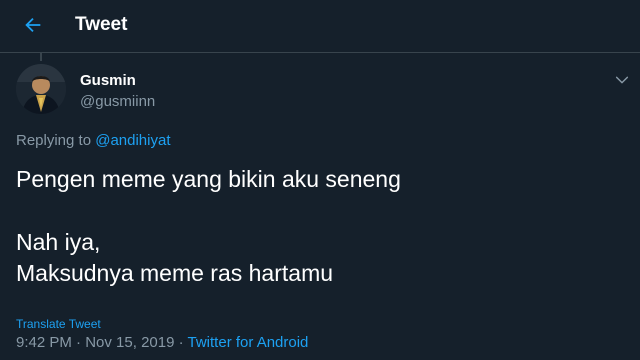  I want to click on avatar, so click(41, 89).